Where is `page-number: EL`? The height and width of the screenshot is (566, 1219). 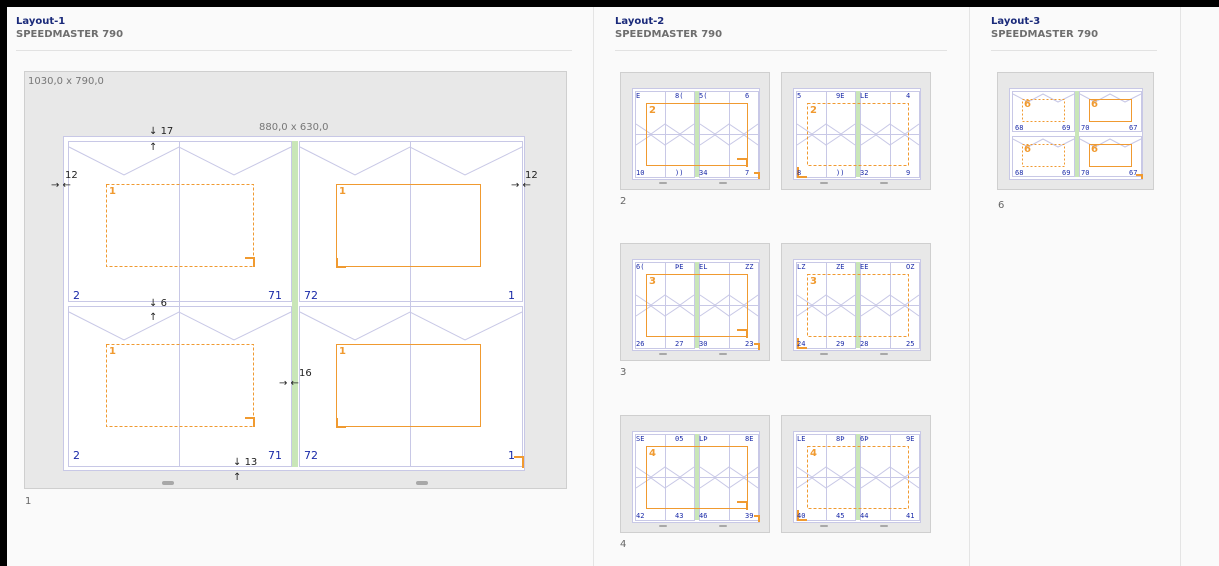
page-number: EL is located at coordinates (703, 267).